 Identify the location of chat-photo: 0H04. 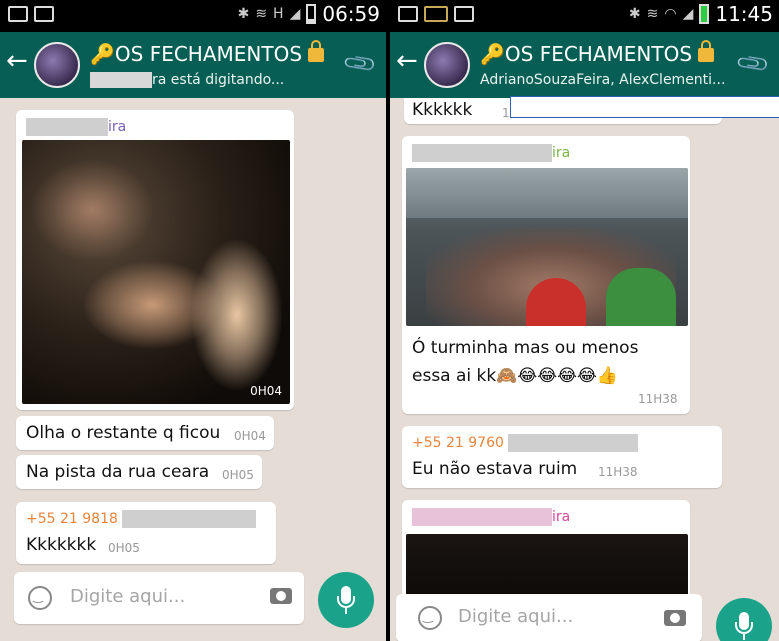
(156, 272).